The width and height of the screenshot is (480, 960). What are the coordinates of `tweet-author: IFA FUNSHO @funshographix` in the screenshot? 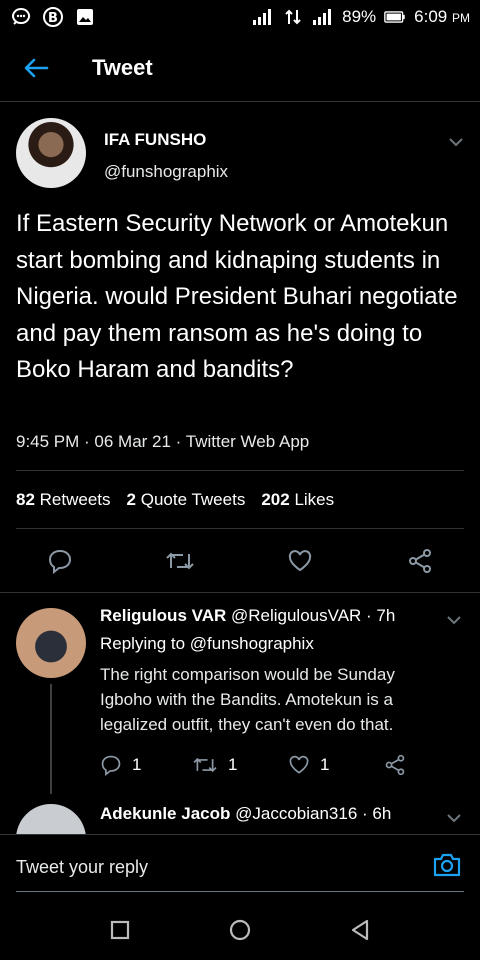 It's located at (241, 154).